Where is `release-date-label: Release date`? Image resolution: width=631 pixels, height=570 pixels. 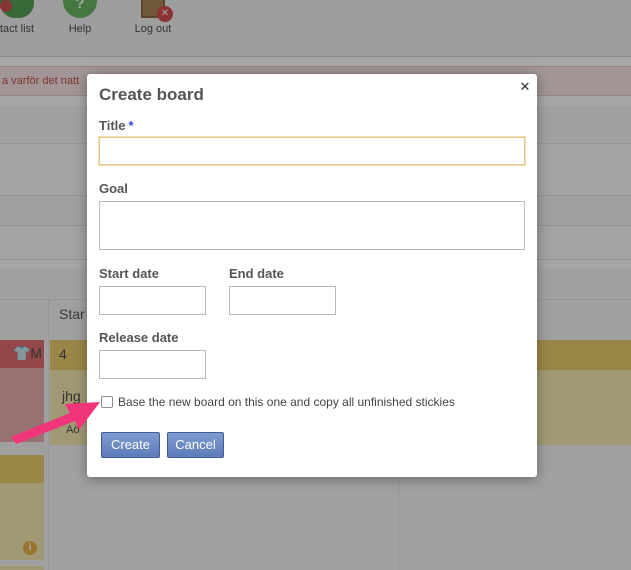 release-date-label: Release date is located at coordinates (139, 337).